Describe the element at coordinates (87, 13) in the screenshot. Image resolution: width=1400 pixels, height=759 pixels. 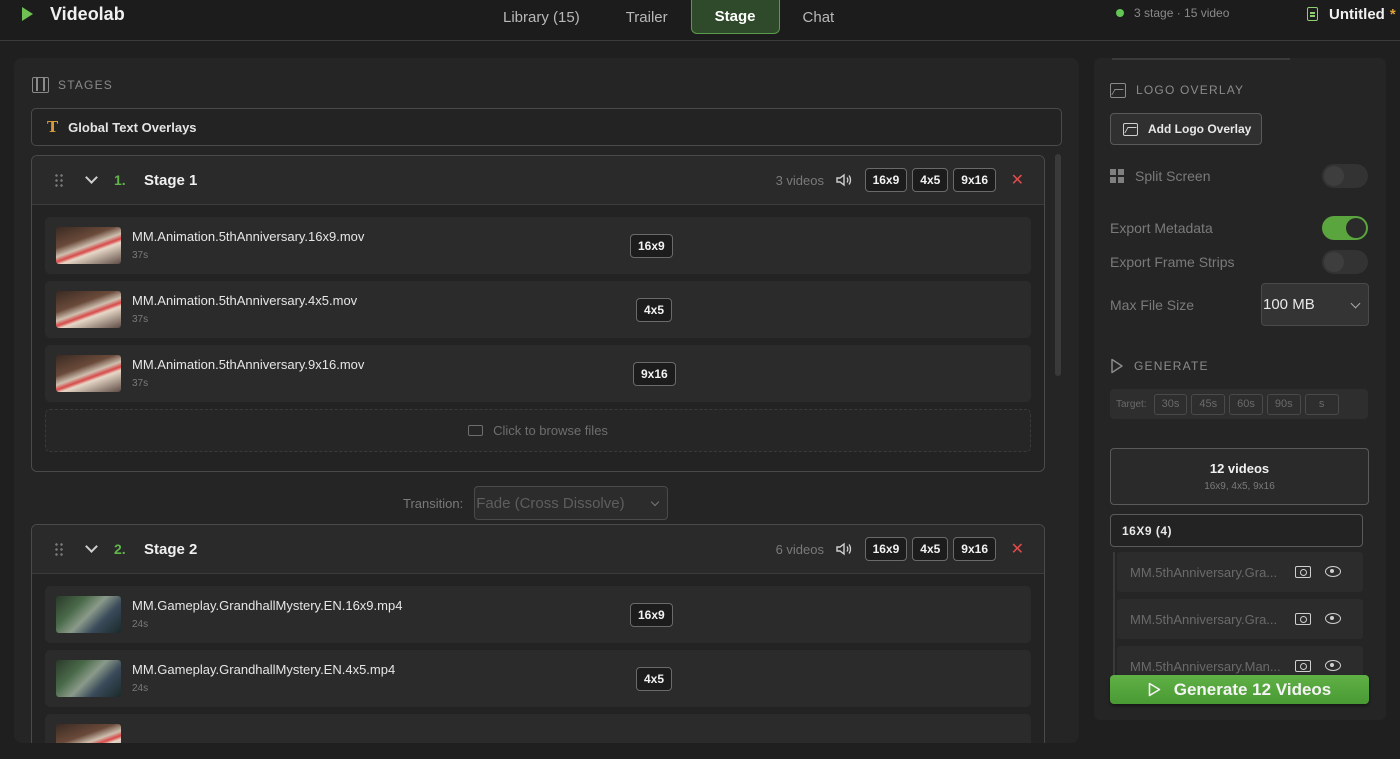
I see `app-name: Videolab` at that location.